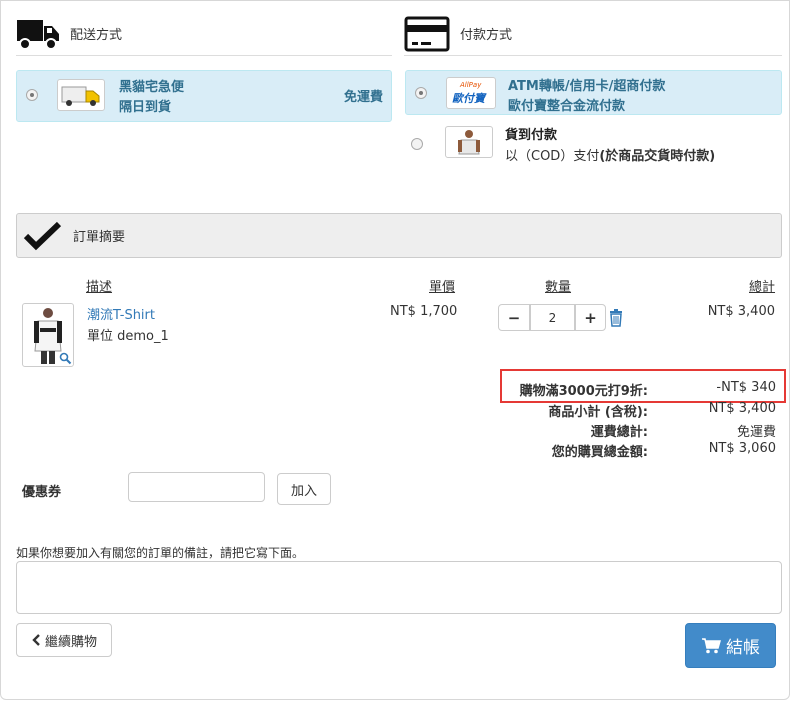  Describe the element at coordinates (762, 287) in the screenshot. I see `column-total: 總計` at that location.